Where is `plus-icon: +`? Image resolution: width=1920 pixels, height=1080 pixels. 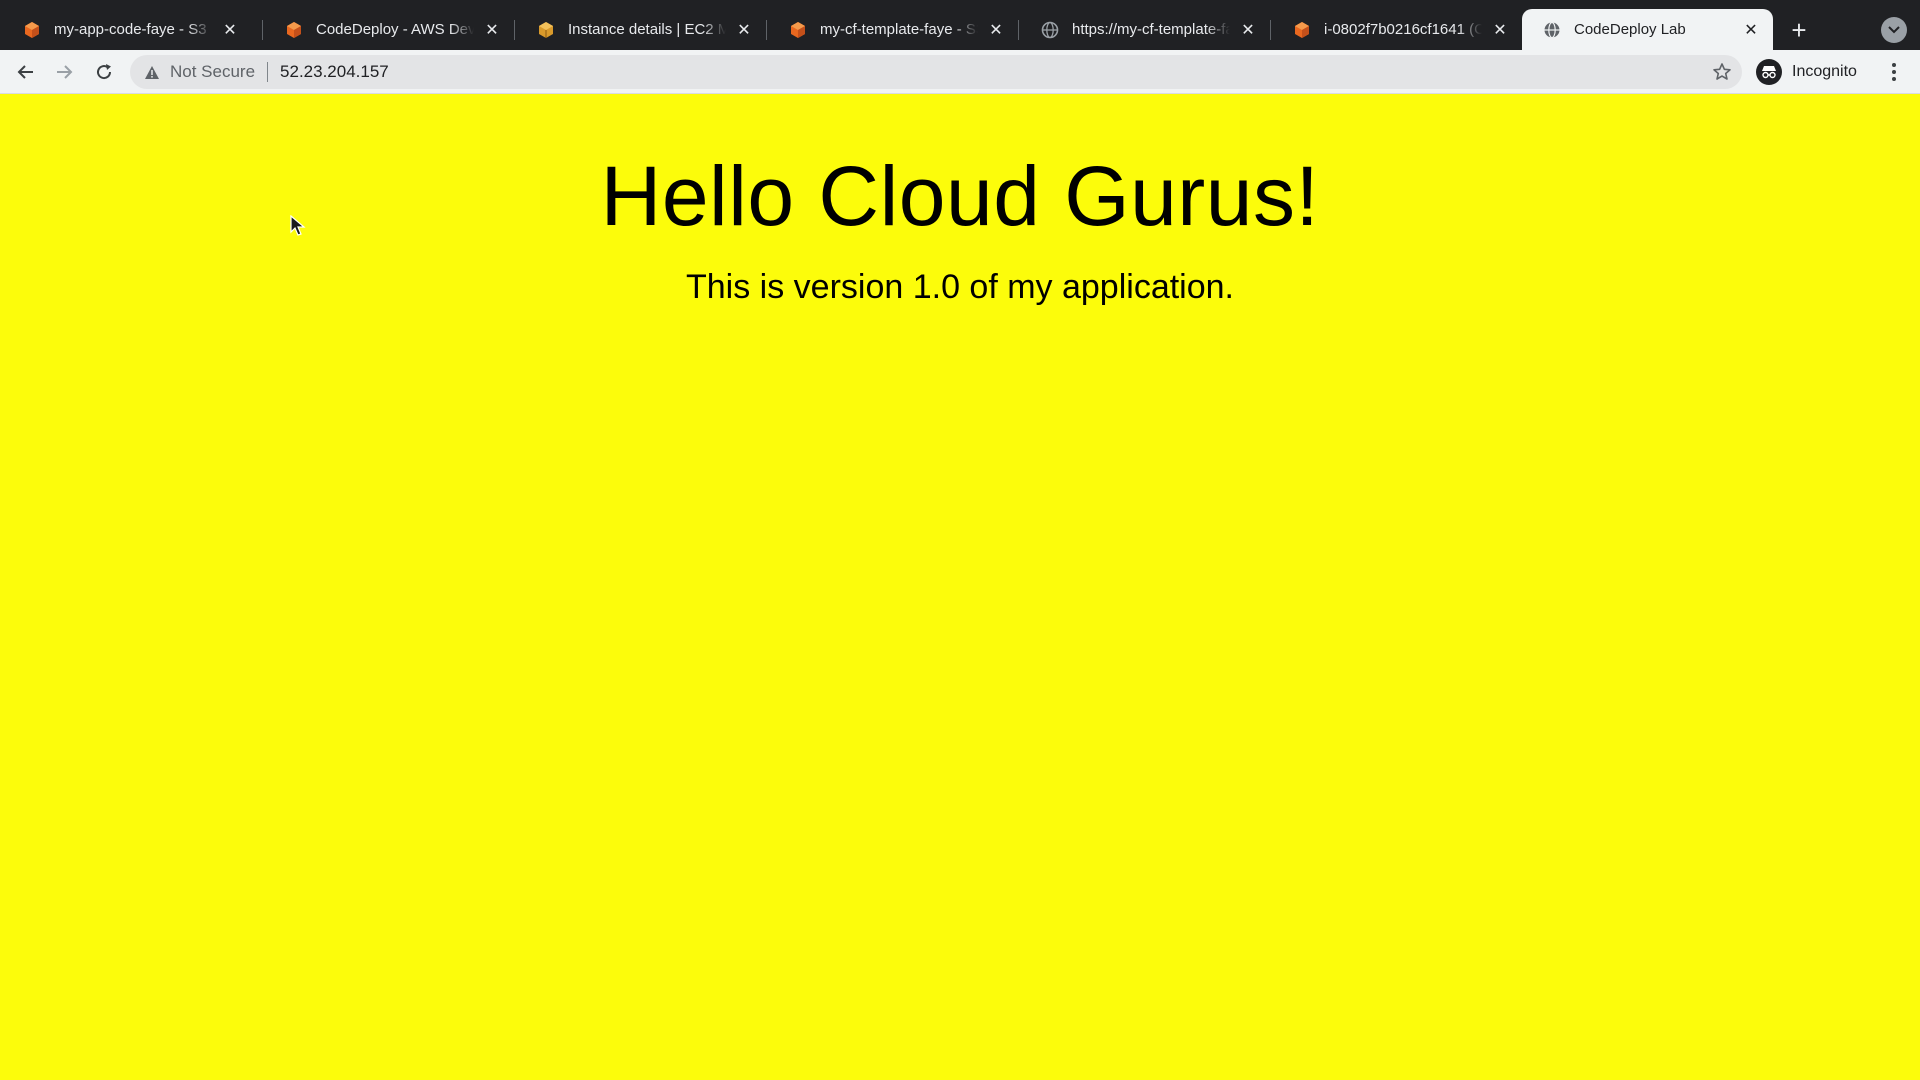
plus-icon: + is located at coordinates (1799, 29).